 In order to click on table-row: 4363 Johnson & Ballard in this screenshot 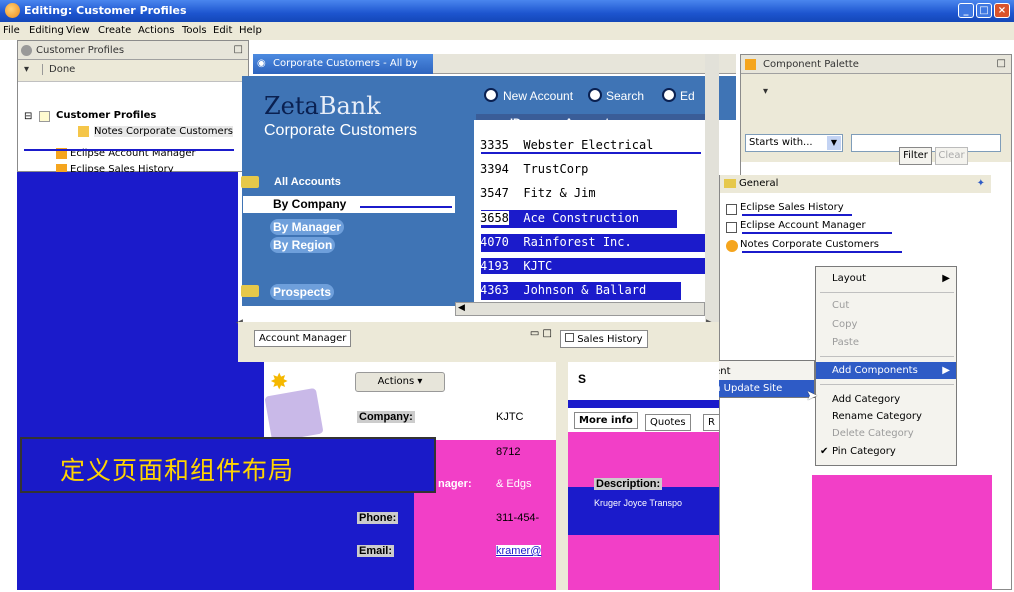, I will do `click(563, 290)`.